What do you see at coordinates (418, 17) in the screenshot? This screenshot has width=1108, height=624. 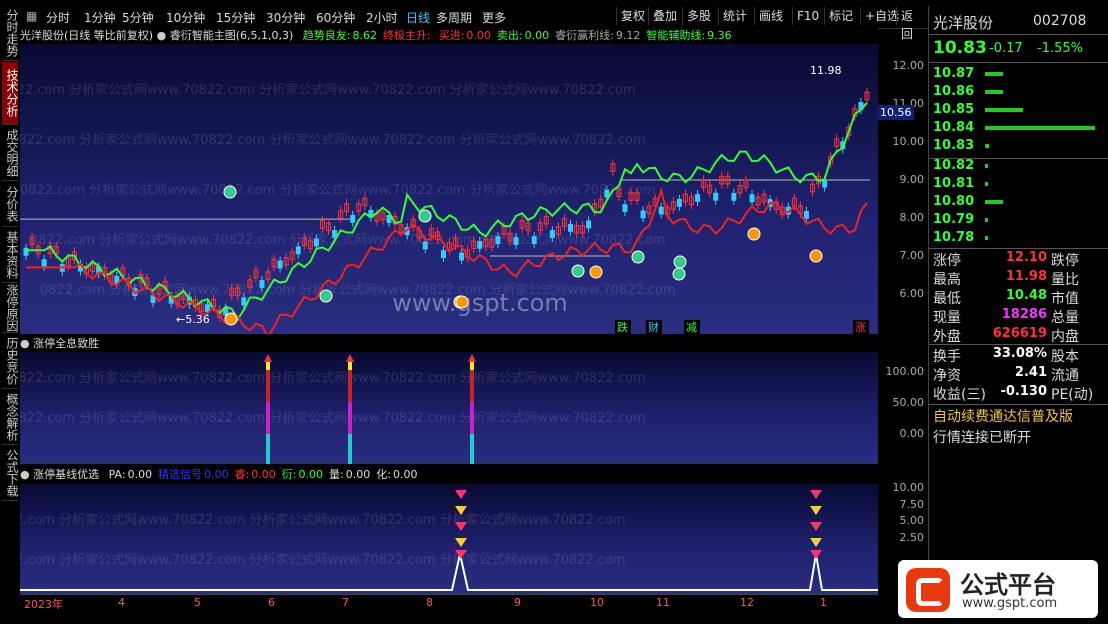 I see `period-8: 日线` at bounding box center [418, 17].